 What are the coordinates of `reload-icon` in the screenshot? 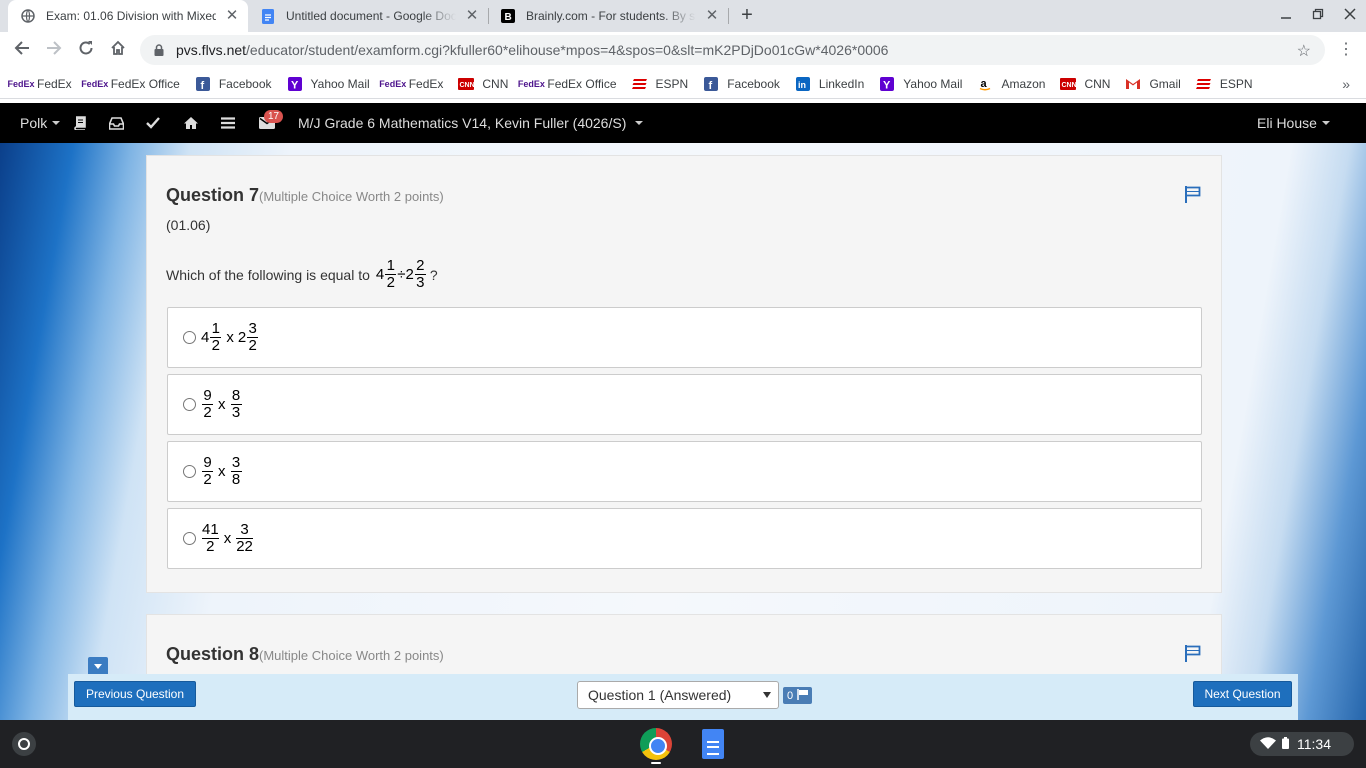 It's located at (86, 50).